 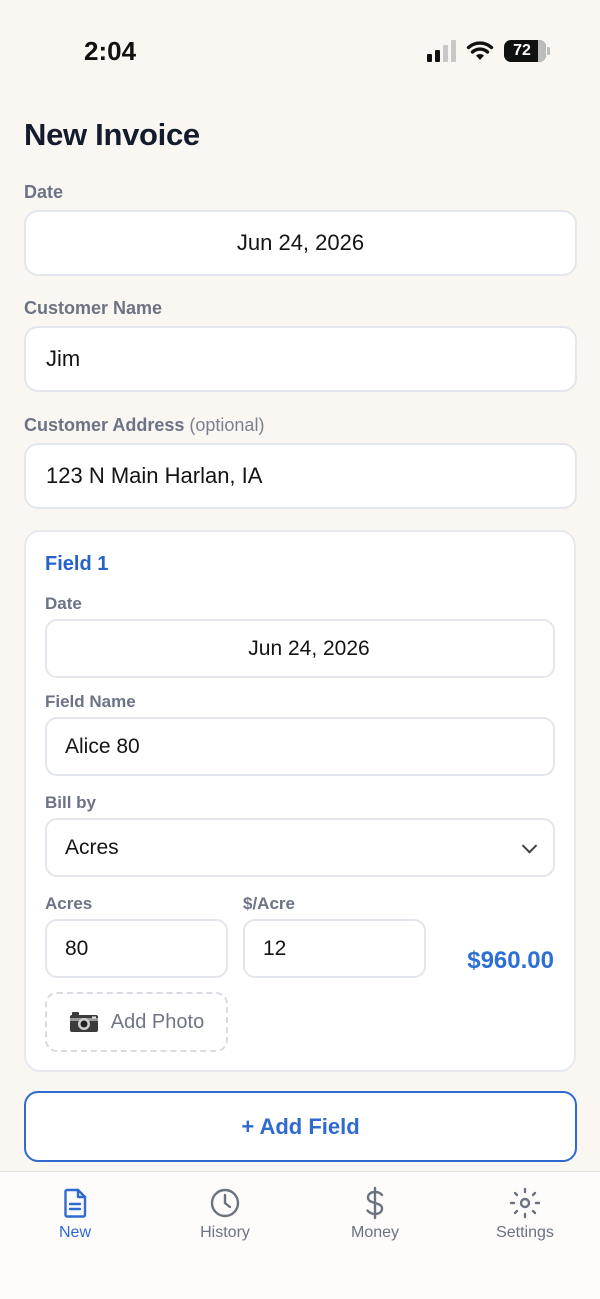 What do you see at coordinates (300, 847) in the screenshot?
I see `bill-by-select: Acres` at bounding box center [300, 847].